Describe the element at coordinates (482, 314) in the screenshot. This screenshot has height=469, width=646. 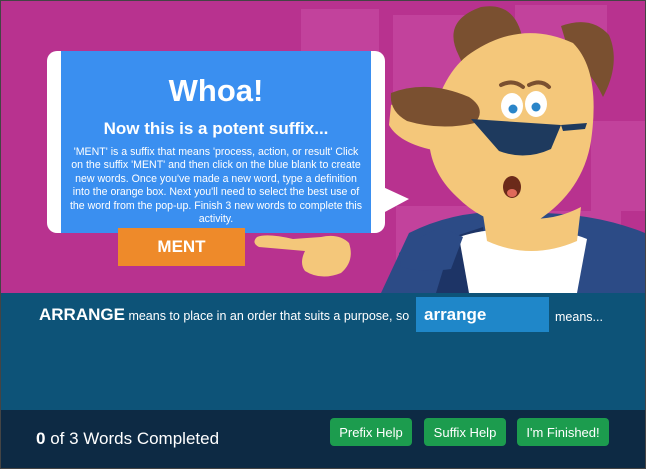
I see `word-blank-box: arrange` at that location.